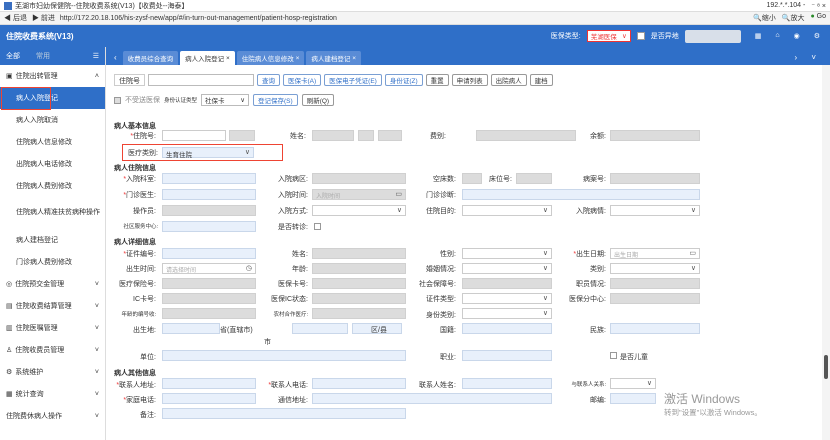 This screenshot has width=830, height=440. What do you see at coordinates (150, 58) in the screenshot?
I see `tab-cashier-query: 收费员综合查询` at bounding box center [150, 58].